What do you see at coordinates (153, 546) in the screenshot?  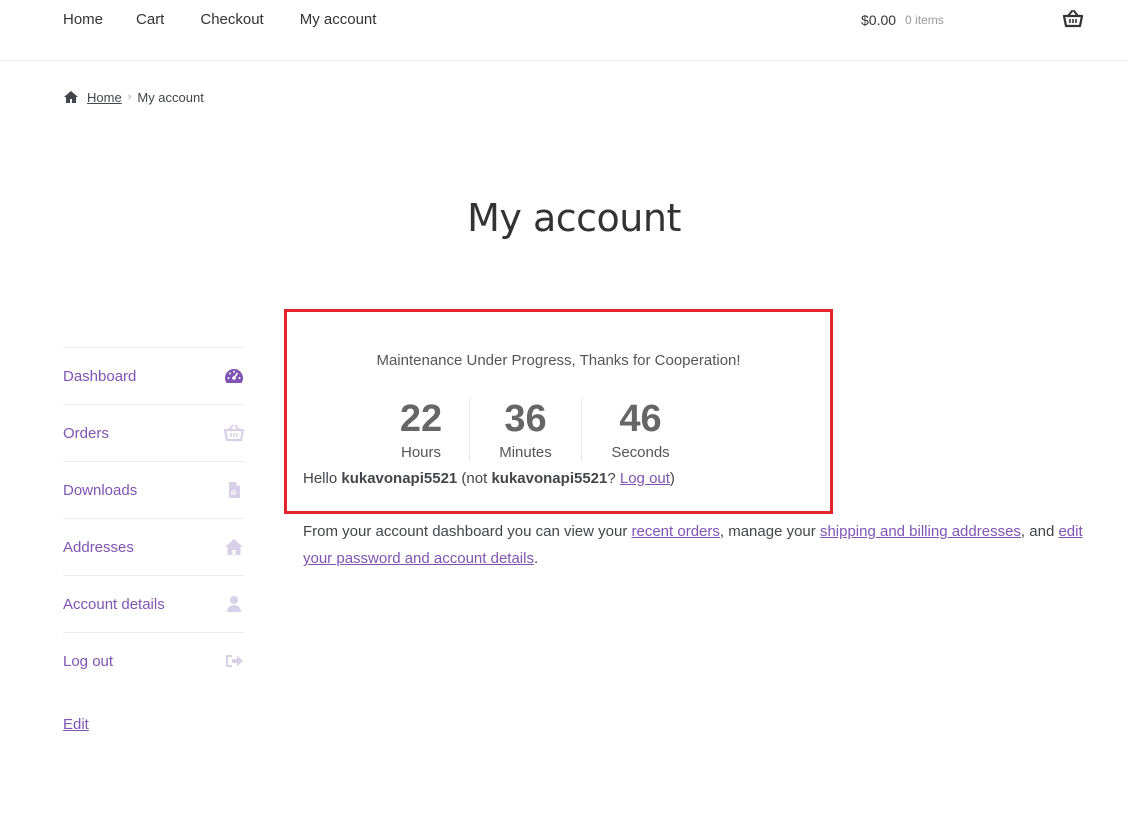 I see `sidebar-item-addresses: Addresses` at bounding box center [153, 546].